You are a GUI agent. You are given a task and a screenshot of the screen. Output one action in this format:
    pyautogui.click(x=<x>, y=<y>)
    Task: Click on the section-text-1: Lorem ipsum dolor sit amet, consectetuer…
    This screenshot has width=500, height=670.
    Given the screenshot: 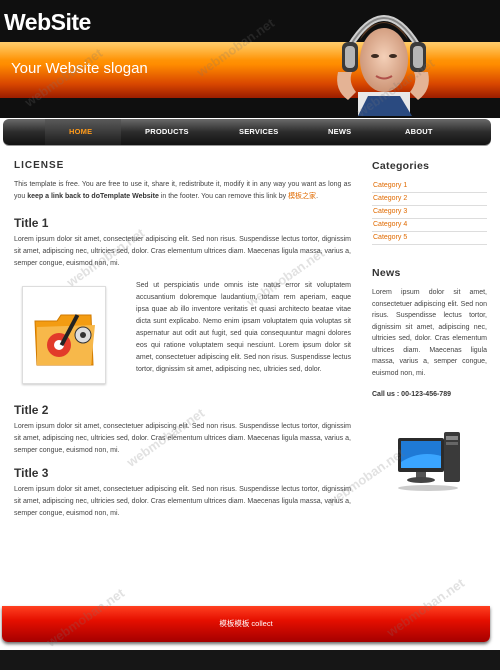 What is the action you would take?
    pyautogui.click(x=182, y=251)
    